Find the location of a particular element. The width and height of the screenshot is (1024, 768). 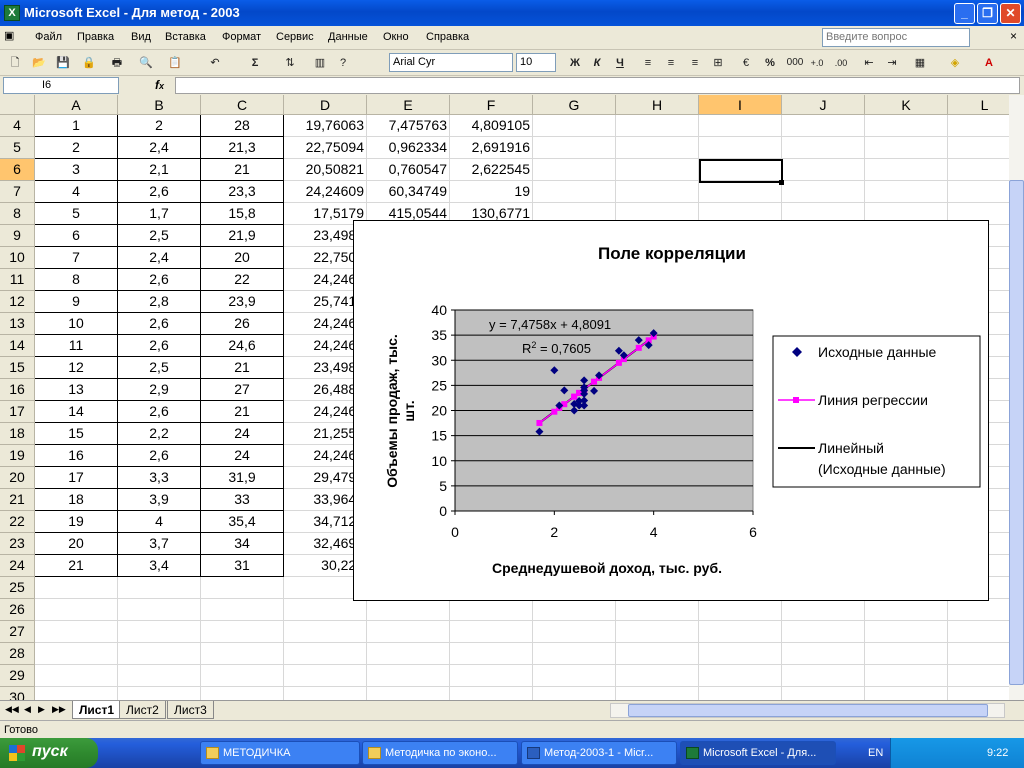

start-button: пуск is located at coordinates (49, 753).